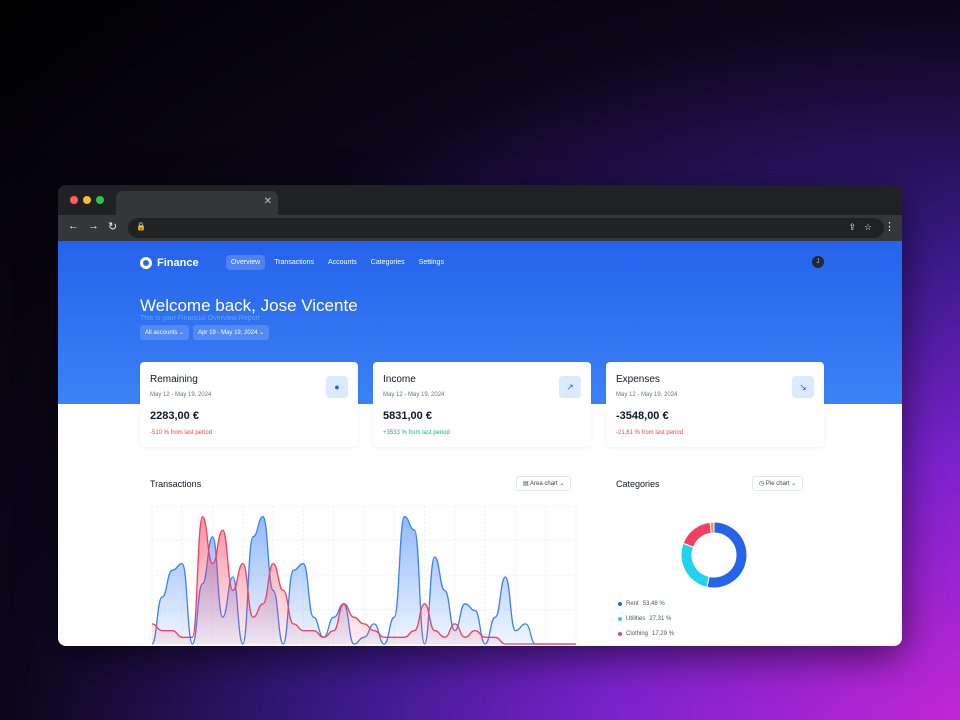 The width and height of the screenshot is (960, 720). What do you see at coordinates (141, 226) in the screenshot?
I see `lock-icon: 🔒` at bounding box center [141, 226].